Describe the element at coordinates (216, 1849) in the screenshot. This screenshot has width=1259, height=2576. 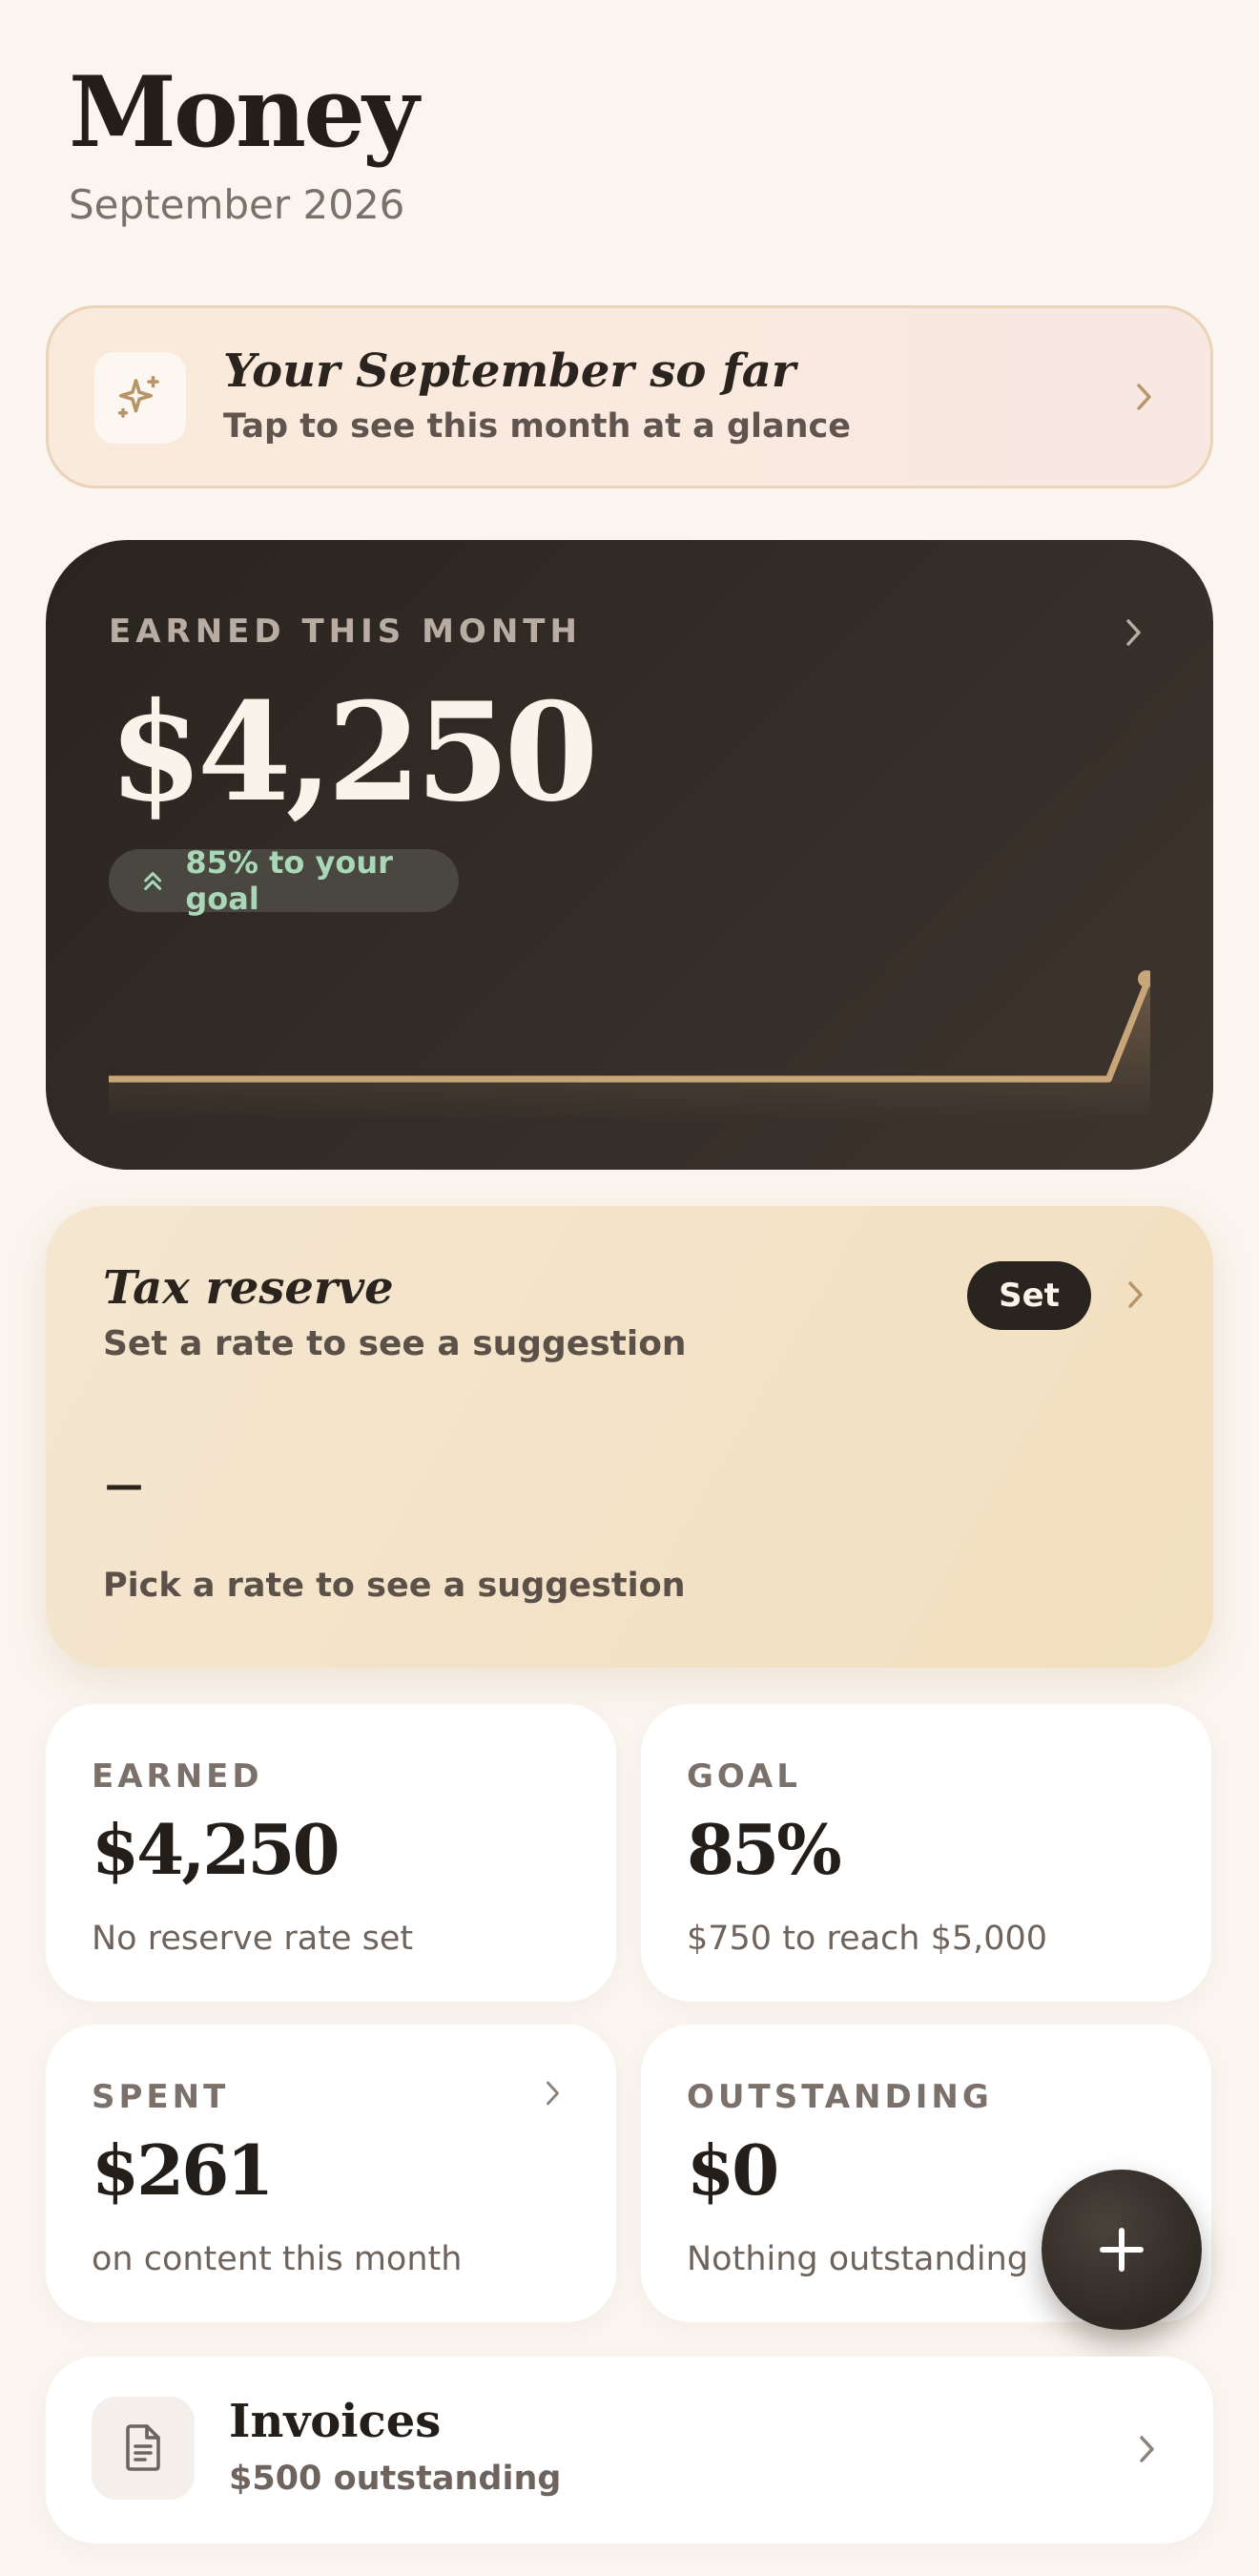
I see `stat-value: $4,250` at that location.